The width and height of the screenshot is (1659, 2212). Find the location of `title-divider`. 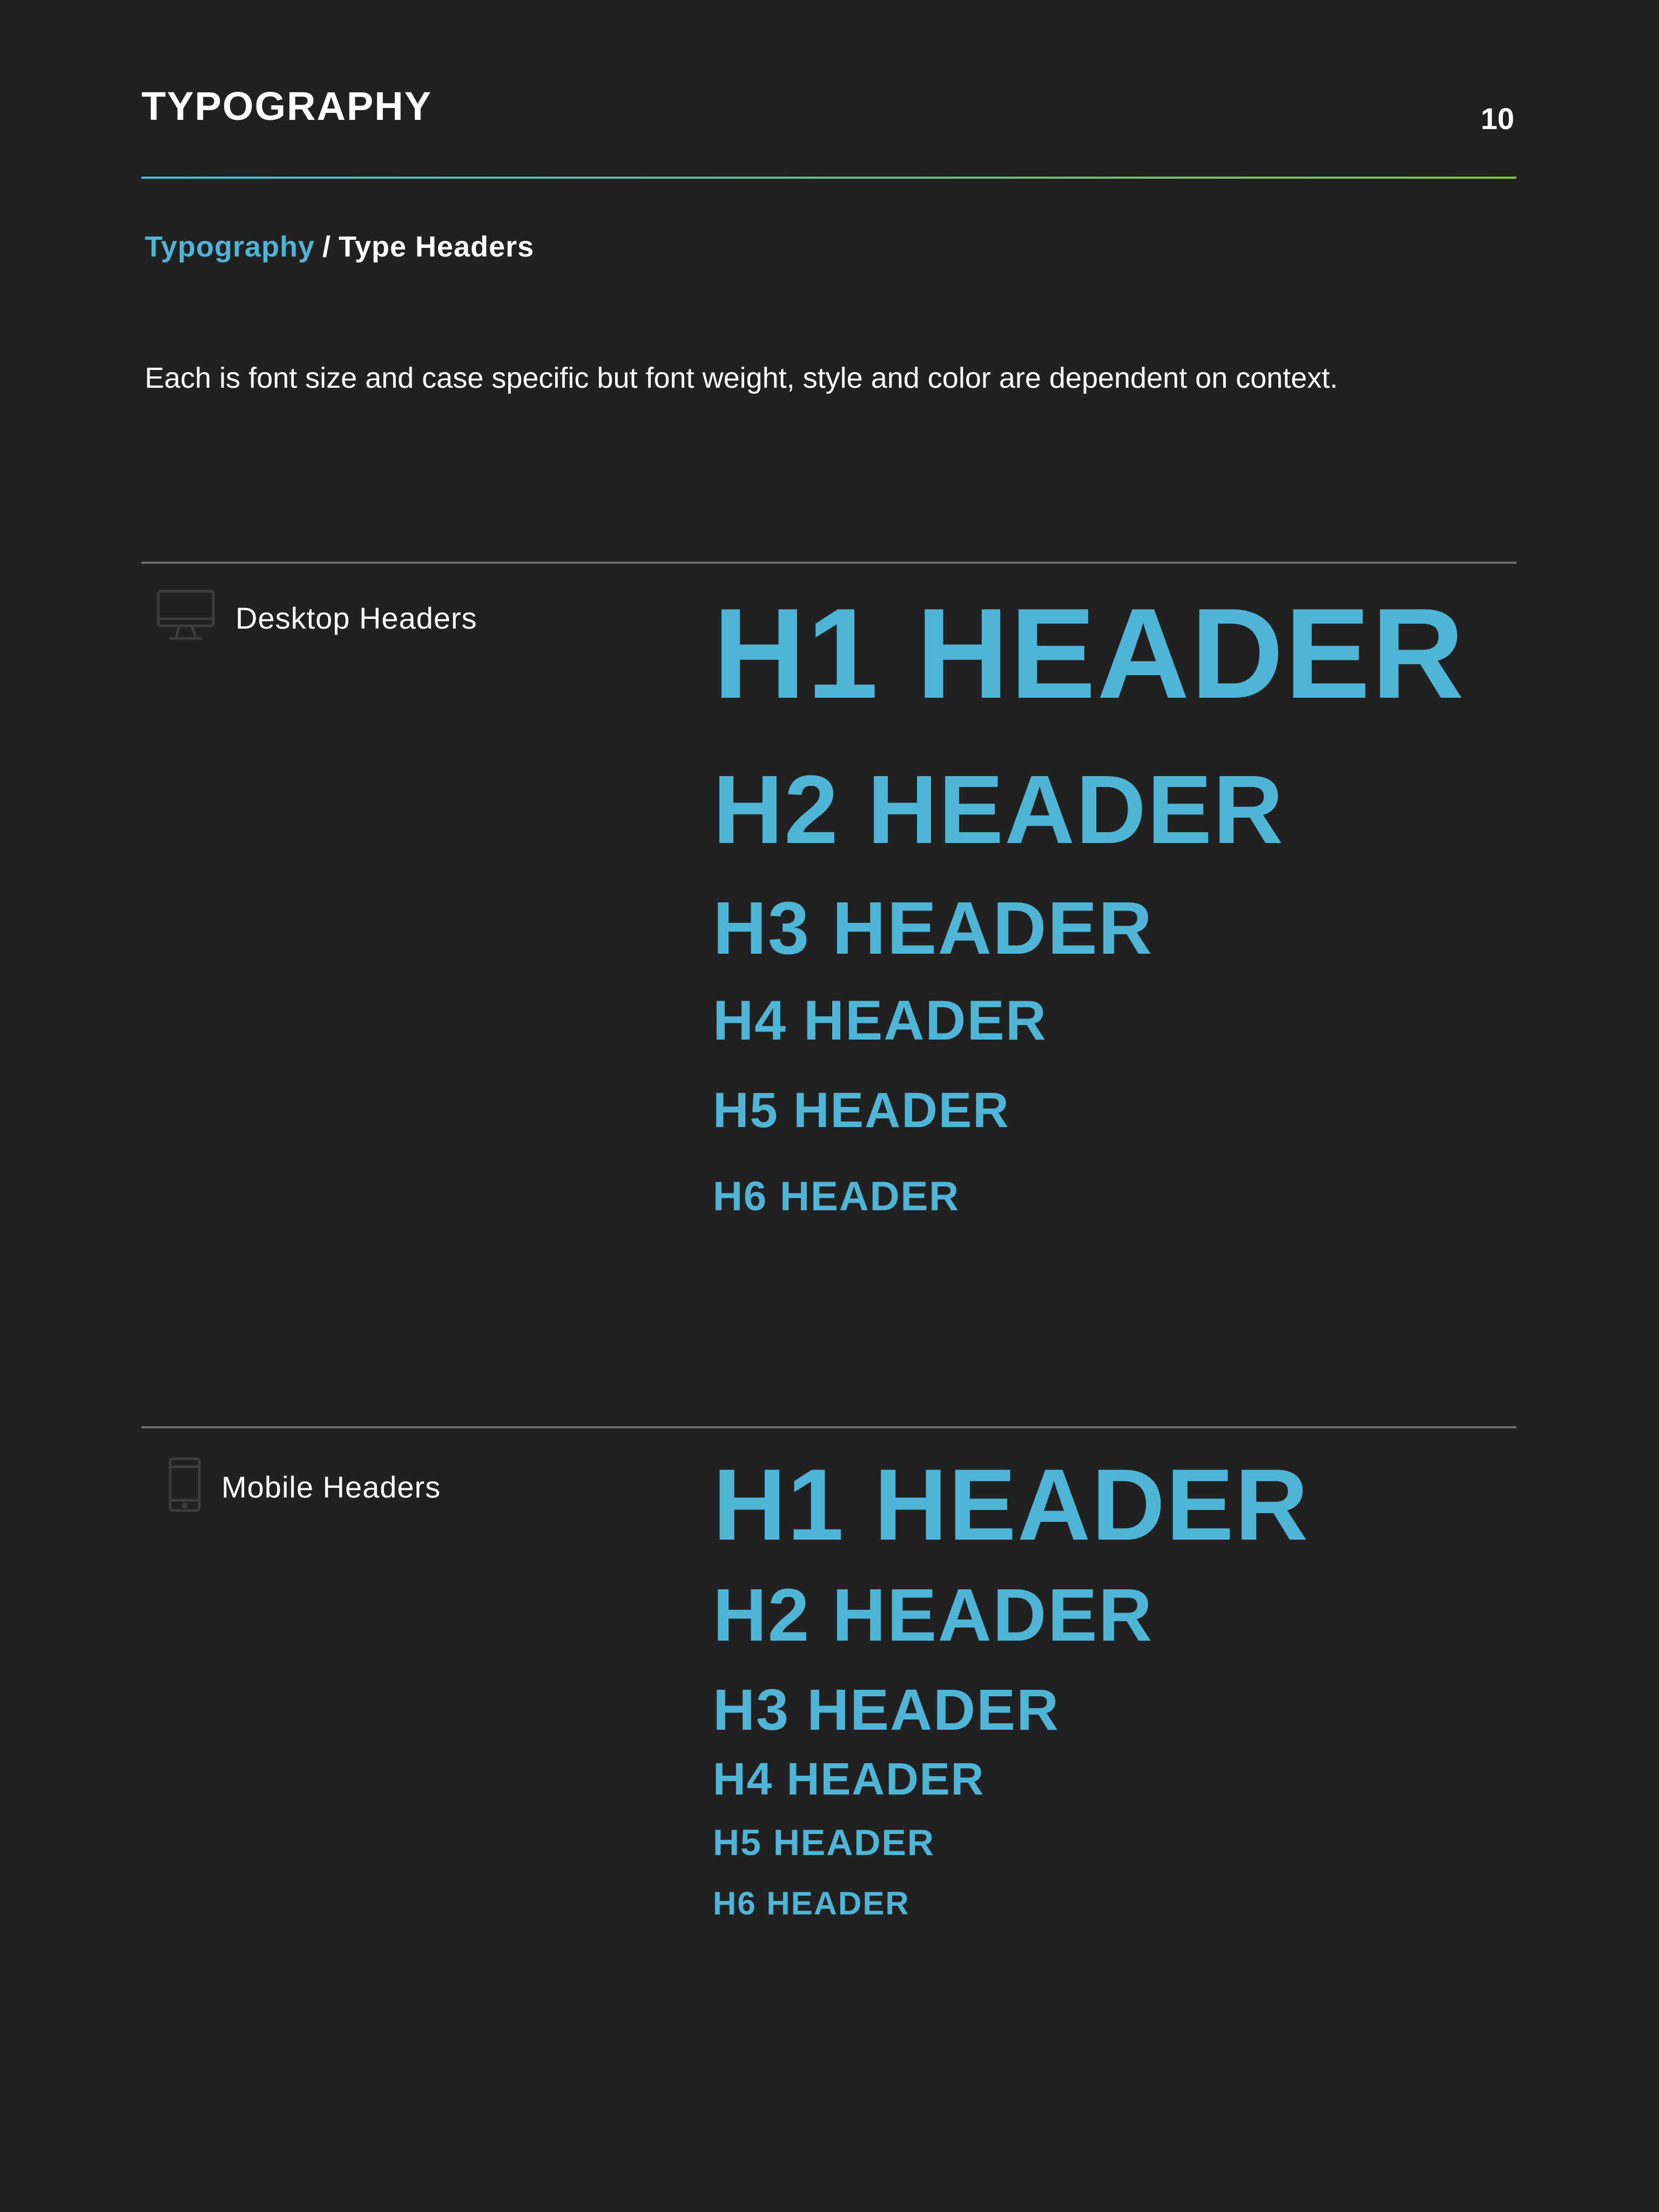

title-divider is located at coordinates (828, 178).